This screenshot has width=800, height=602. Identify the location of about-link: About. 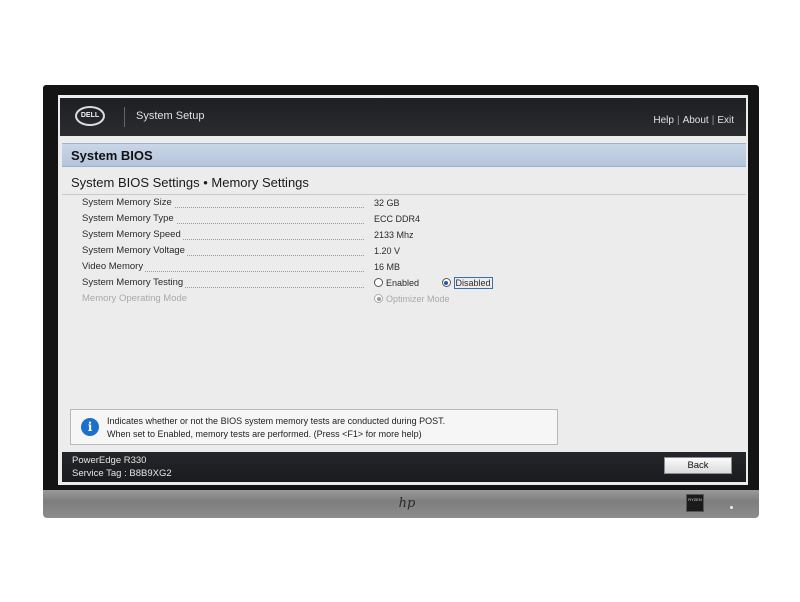
(696, 120).